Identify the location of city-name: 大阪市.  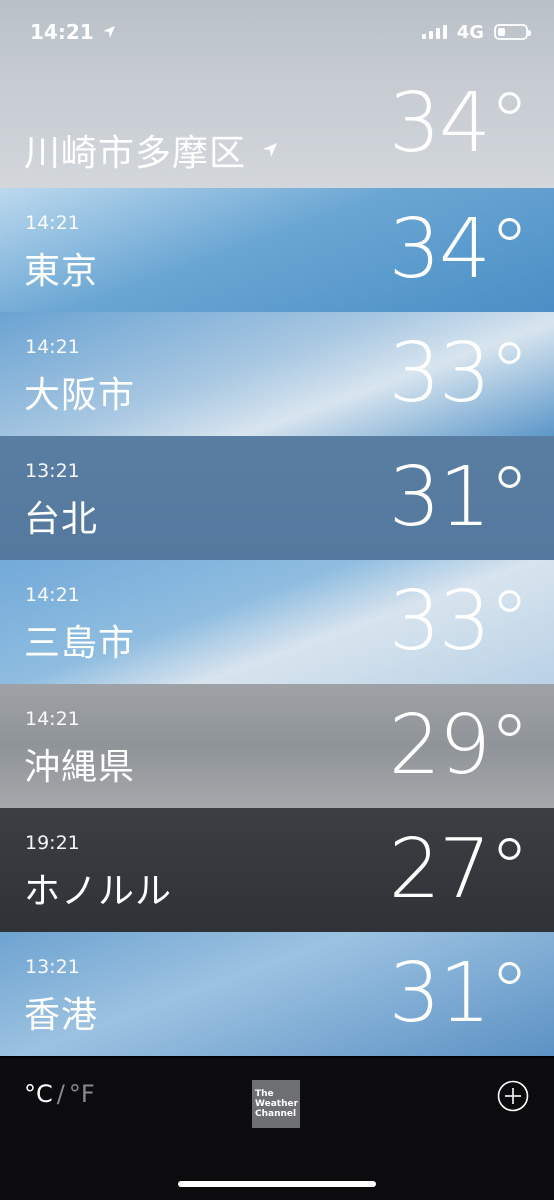
(79, 392).